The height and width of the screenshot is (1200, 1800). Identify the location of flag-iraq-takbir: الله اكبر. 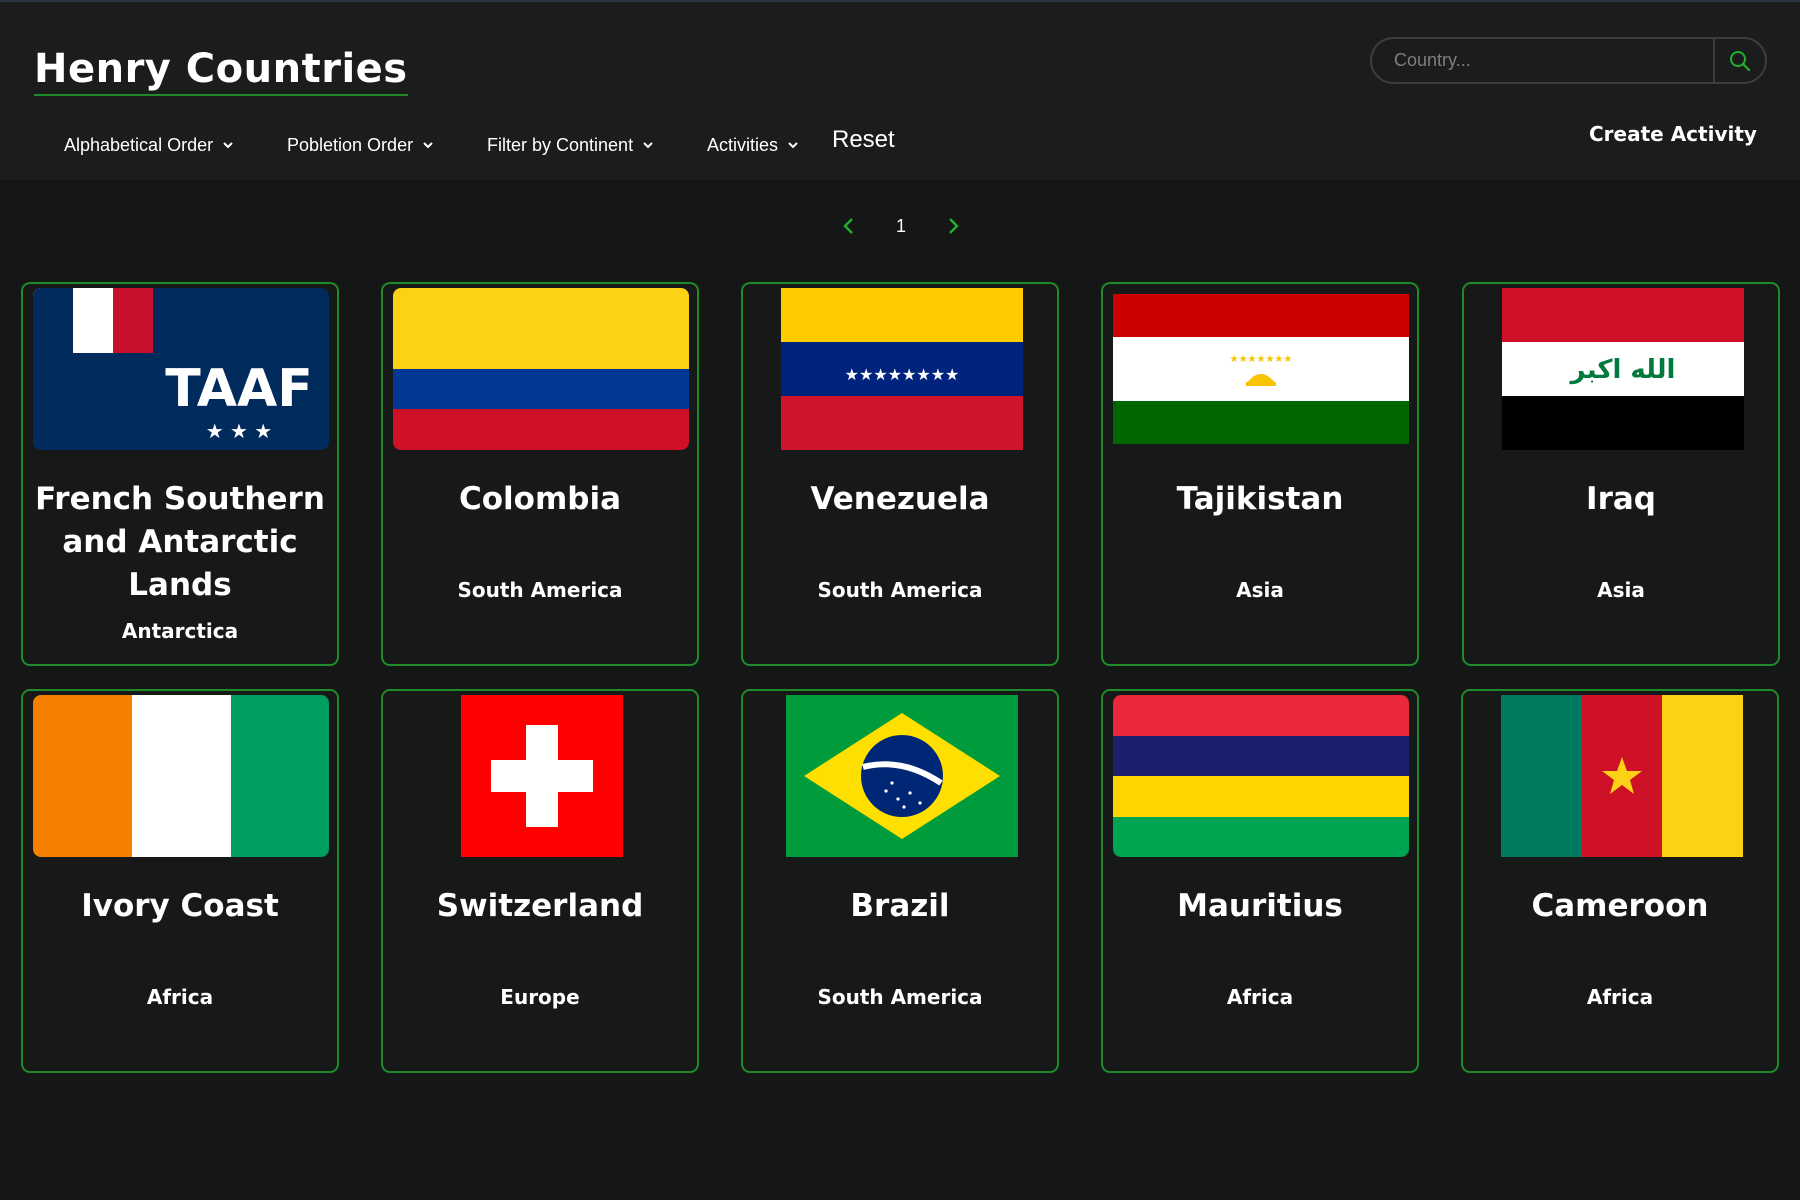
(1622, 370).